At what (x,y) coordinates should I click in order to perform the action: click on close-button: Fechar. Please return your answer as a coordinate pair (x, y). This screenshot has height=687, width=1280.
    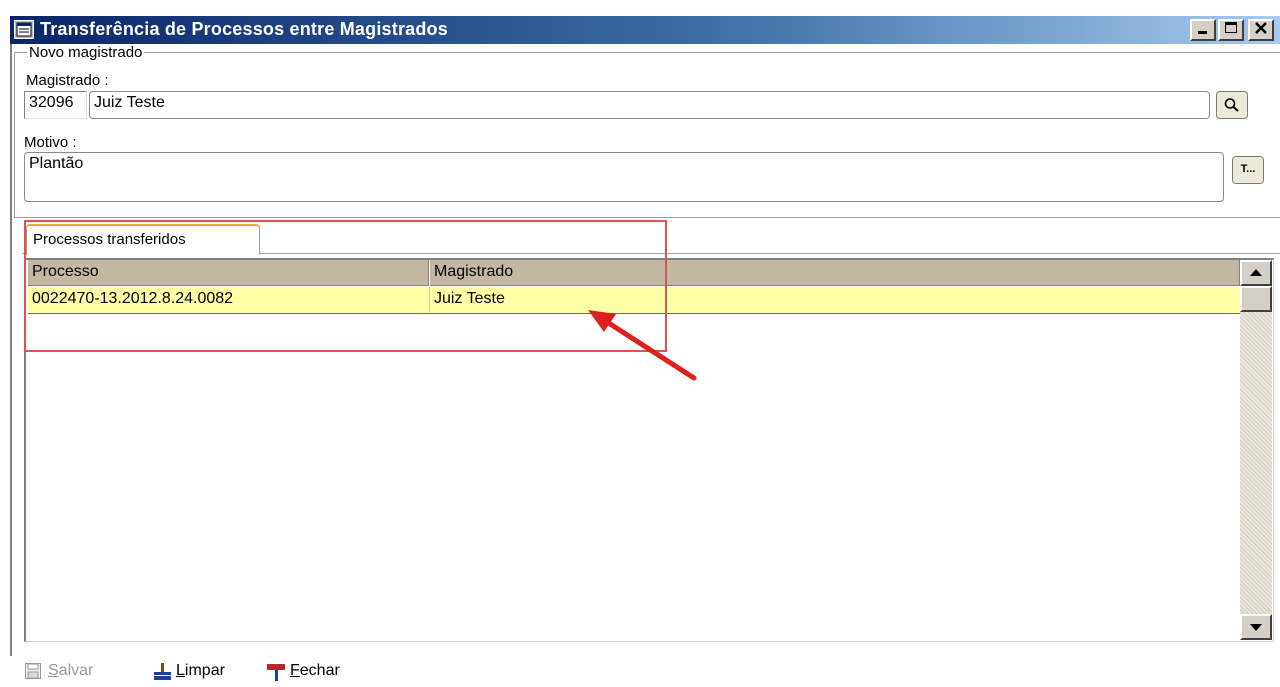
    Looking at the image, I should click on (303, 674).